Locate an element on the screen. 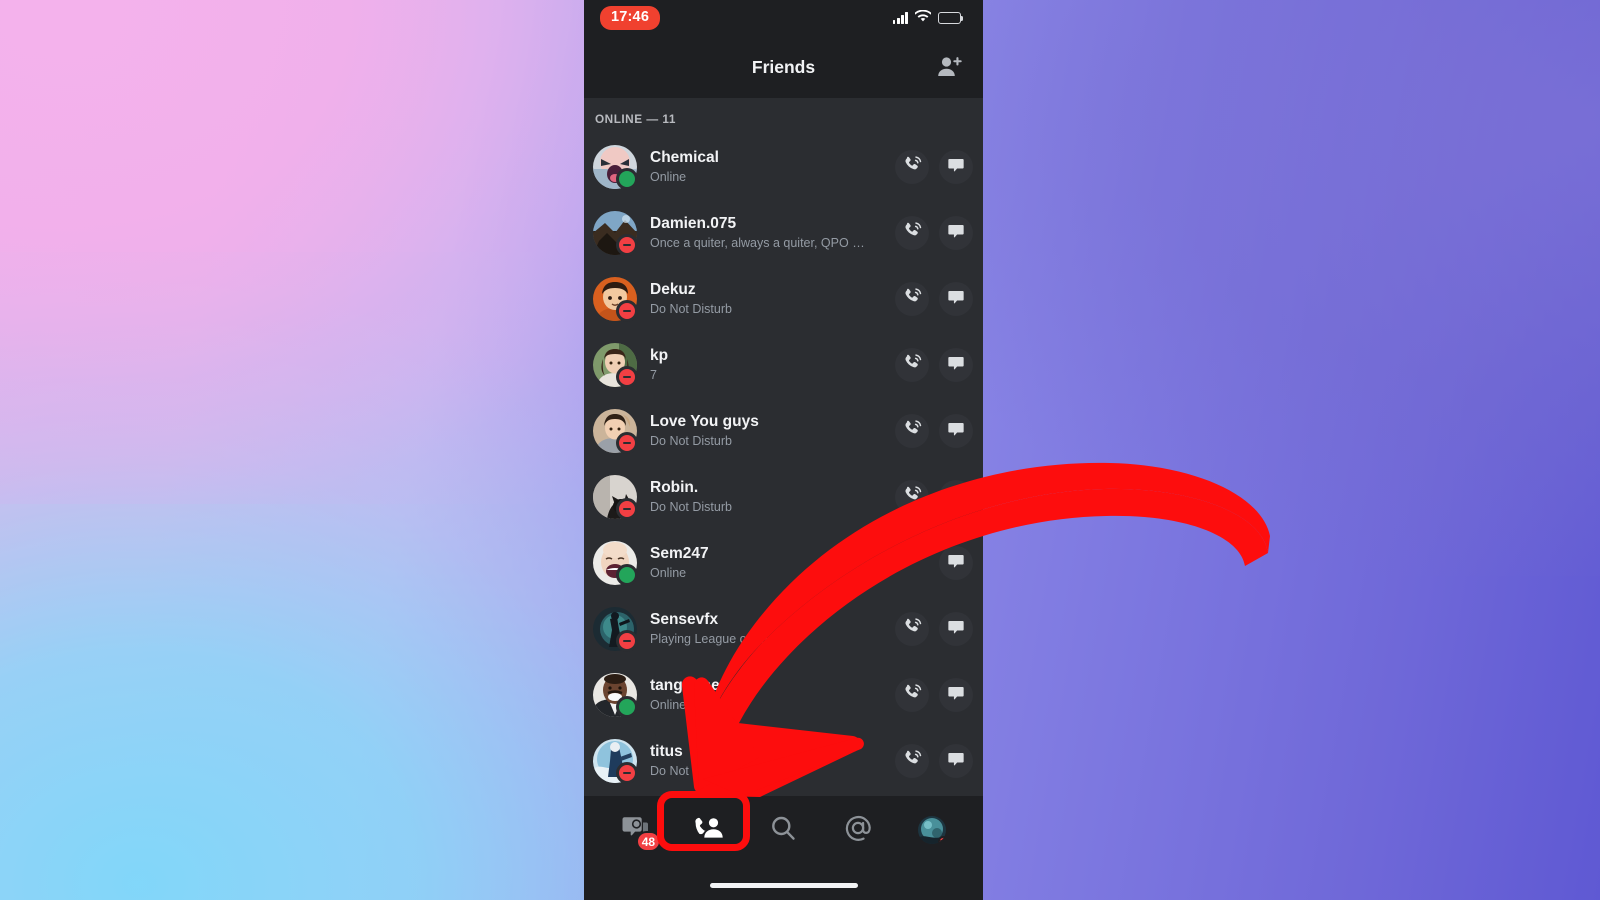  wifi-icon is located at coordinates (923, 18).